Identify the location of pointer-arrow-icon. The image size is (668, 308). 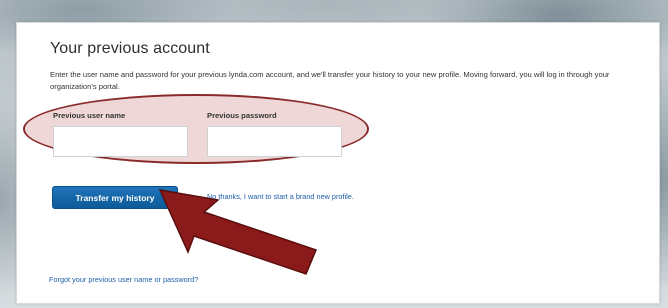
(238, 232).